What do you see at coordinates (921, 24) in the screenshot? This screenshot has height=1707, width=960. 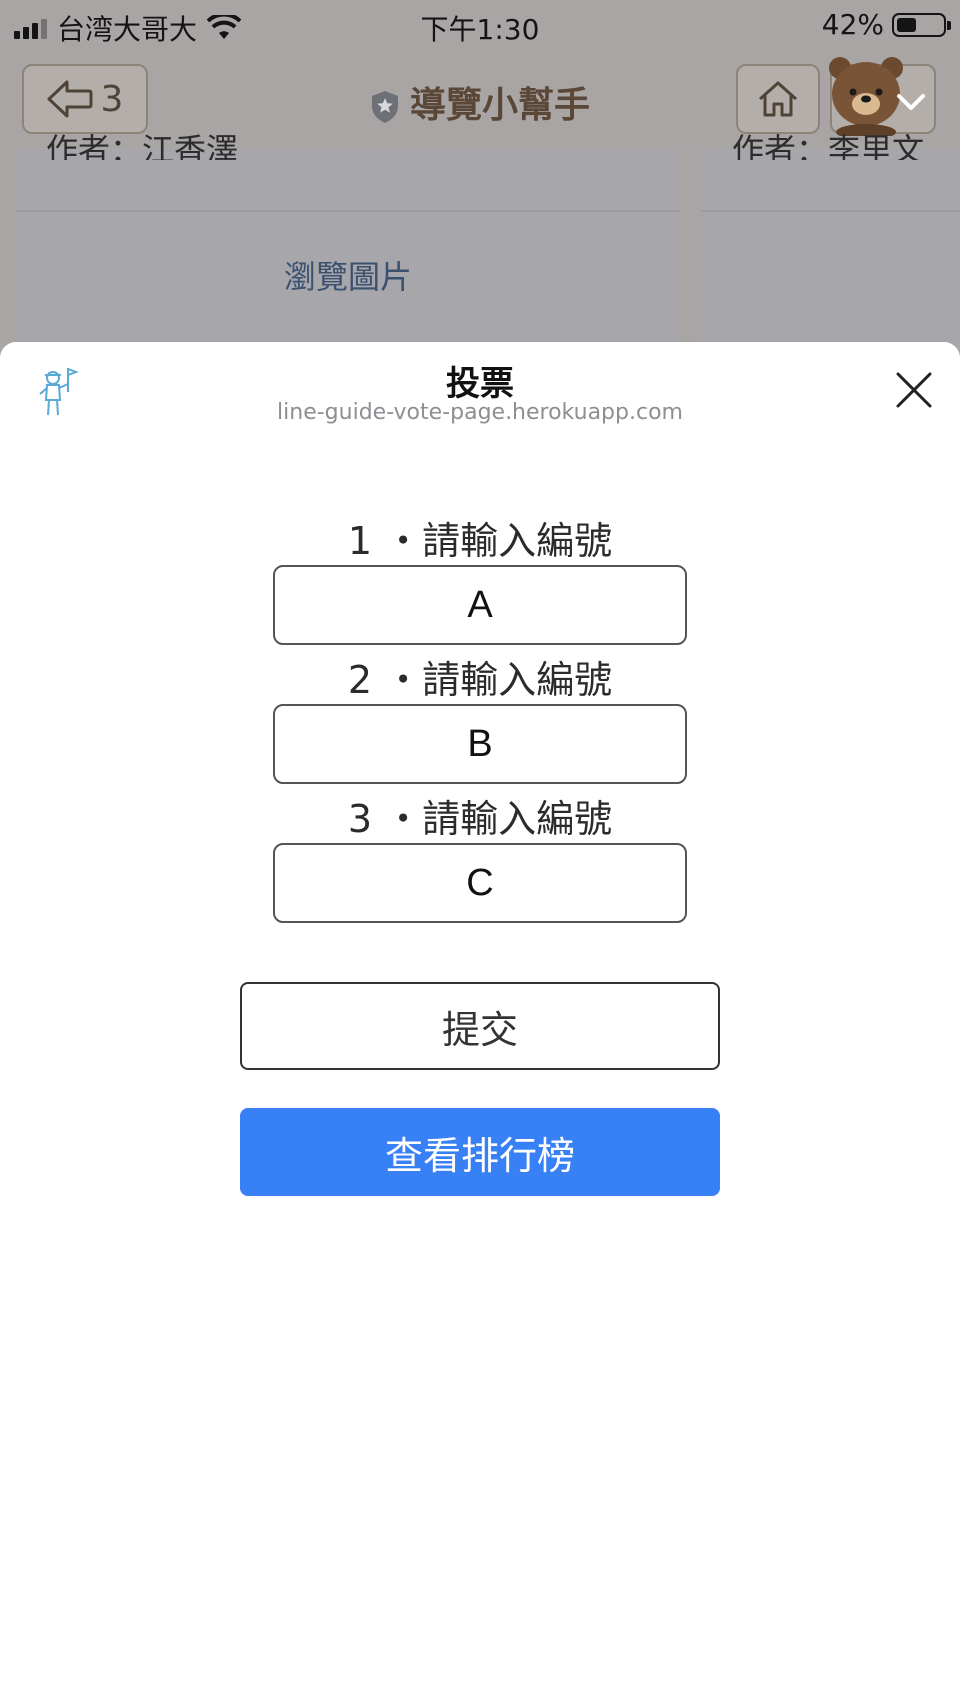 I see `battery-icon` at bounding box center [921, 24].